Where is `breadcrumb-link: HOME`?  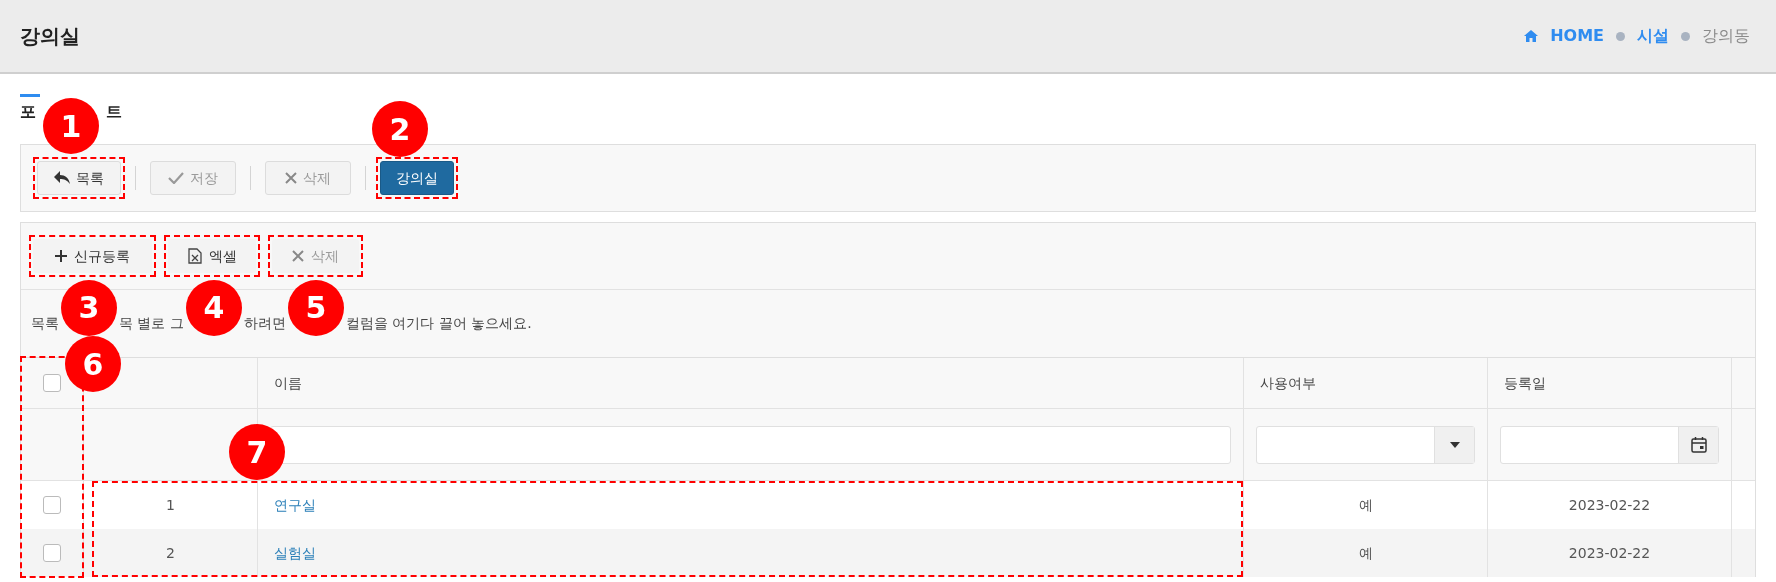 breadcrumb-link: HOME is located at coordinates (1577, 36).